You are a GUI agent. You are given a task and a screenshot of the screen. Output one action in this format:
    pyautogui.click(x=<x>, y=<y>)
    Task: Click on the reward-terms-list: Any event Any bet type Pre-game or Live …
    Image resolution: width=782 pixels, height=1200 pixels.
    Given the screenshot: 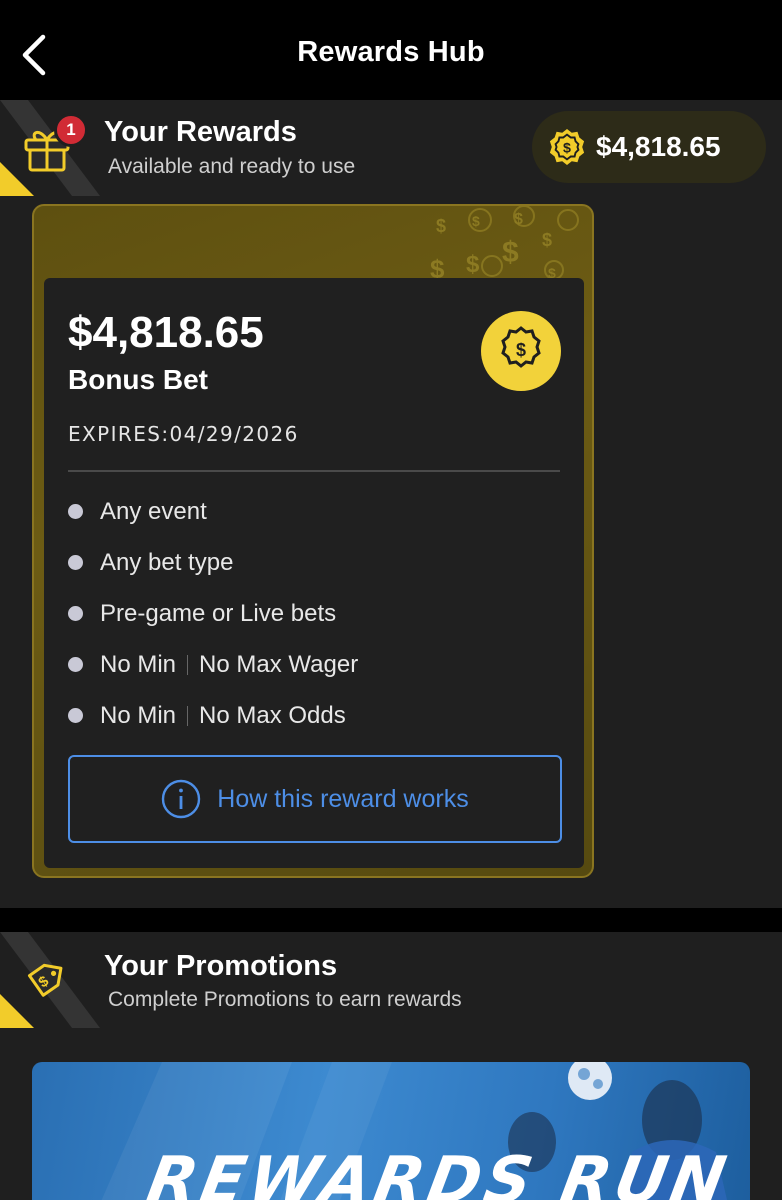 What is the action you would take?
    pyautogui.click(x=213, y=613)
    